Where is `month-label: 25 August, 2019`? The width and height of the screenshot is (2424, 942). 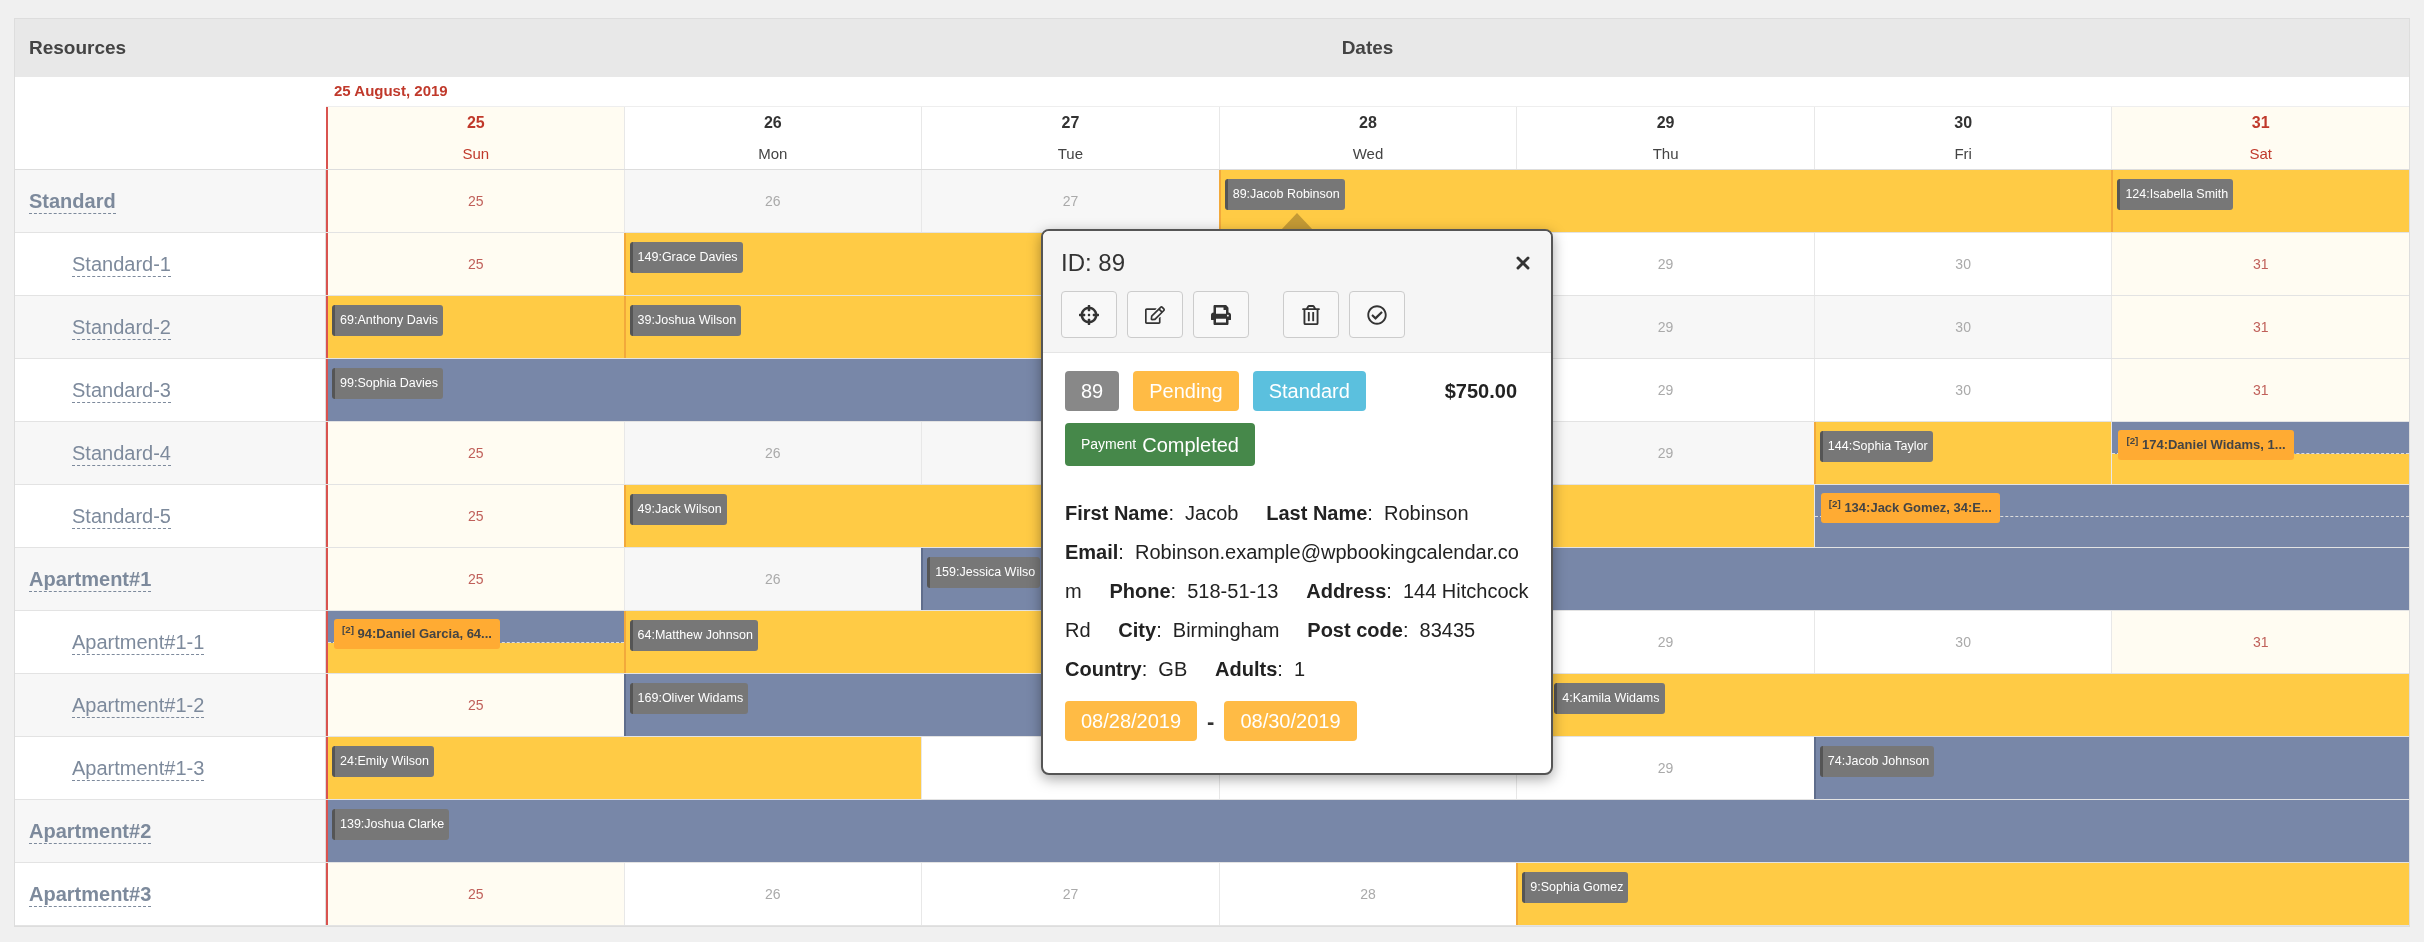
month-label: 25 August, 2019 is located at coordinates (391, 91).